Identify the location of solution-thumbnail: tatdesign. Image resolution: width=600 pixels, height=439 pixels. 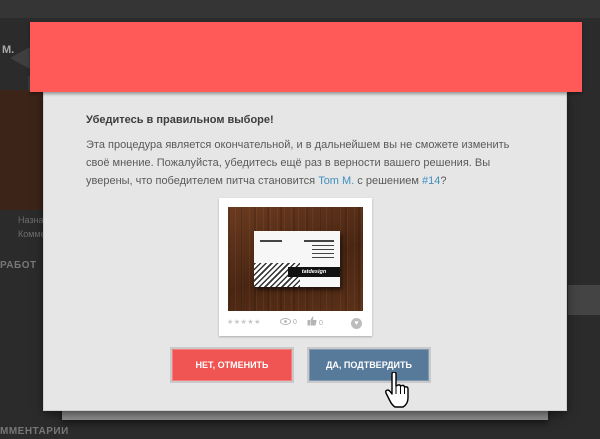
(295, 259).